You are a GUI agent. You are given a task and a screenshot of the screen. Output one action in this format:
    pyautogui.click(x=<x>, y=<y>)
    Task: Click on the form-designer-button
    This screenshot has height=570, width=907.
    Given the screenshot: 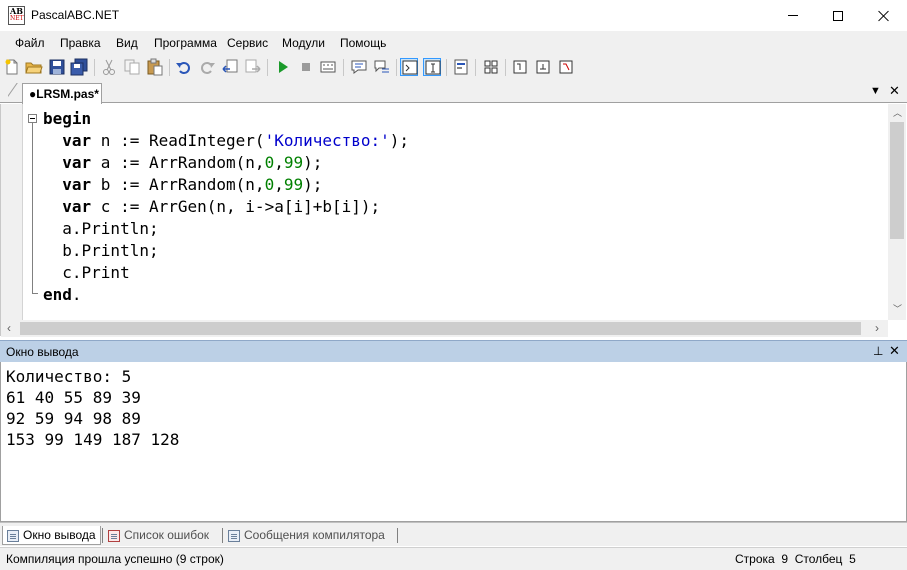 What is the action you would take?
    pyautogui.click(x=461, y=67)
    